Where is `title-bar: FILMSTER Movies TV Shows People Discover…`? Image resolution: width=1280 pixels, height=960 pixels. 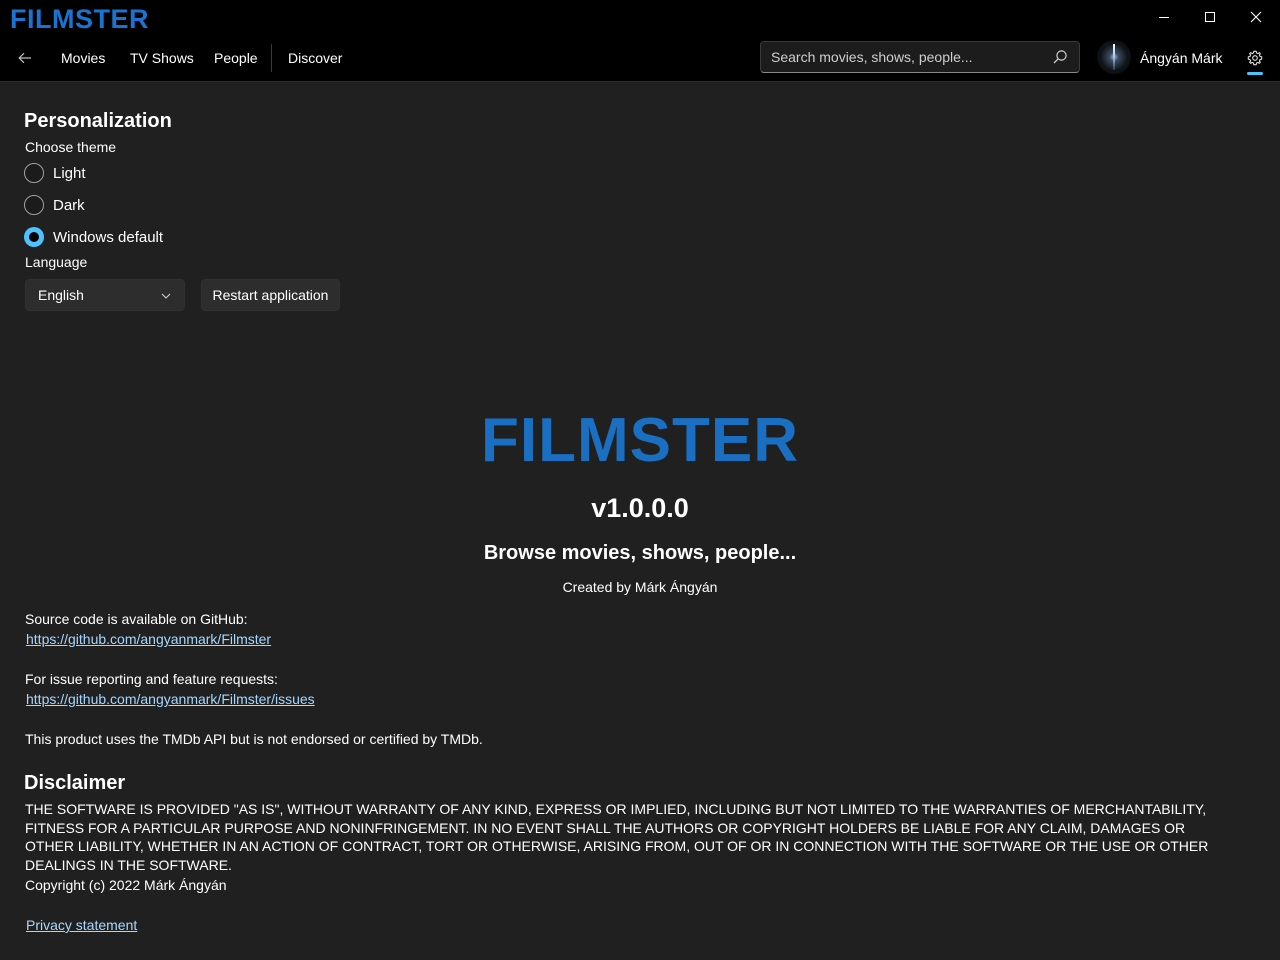 title-bar: FILMSTER Movies TV Shows People Discover… is located at coordinates (640, 41).